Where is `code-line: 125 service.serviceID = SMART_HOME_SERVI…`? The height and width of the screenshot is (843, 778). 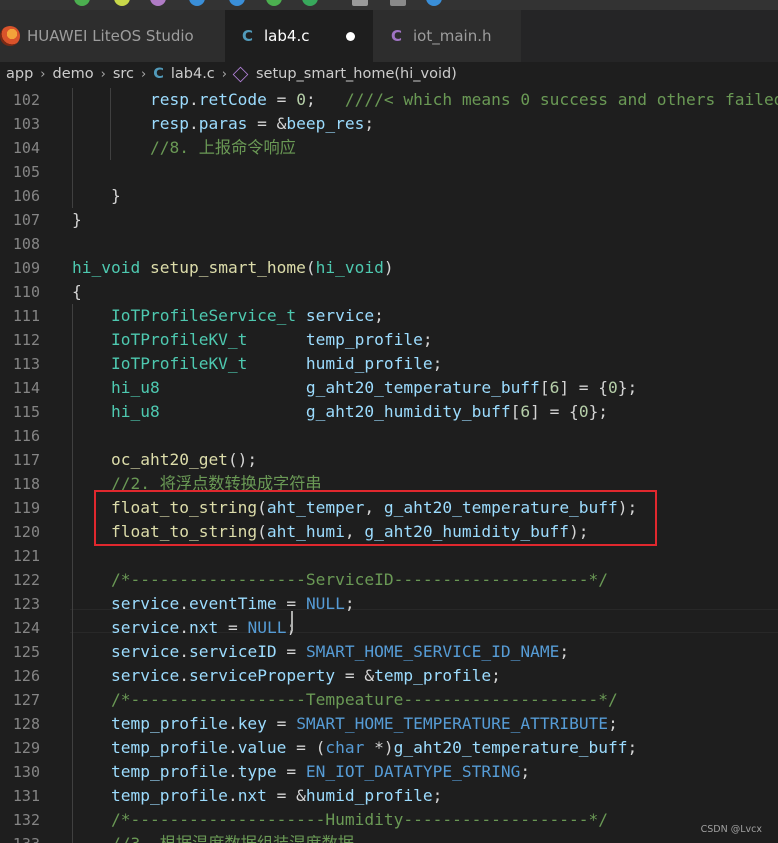
code-line: 125 service.serviceID = SMART_HOME_SERVI… is located at coordinates (389, 652).